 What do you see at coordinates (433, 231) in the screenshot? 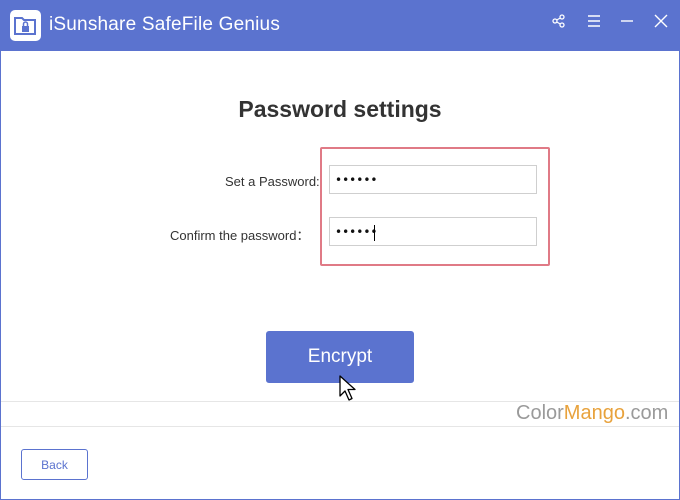
I see `confirm-password-input` at bounding box center [433, 231].